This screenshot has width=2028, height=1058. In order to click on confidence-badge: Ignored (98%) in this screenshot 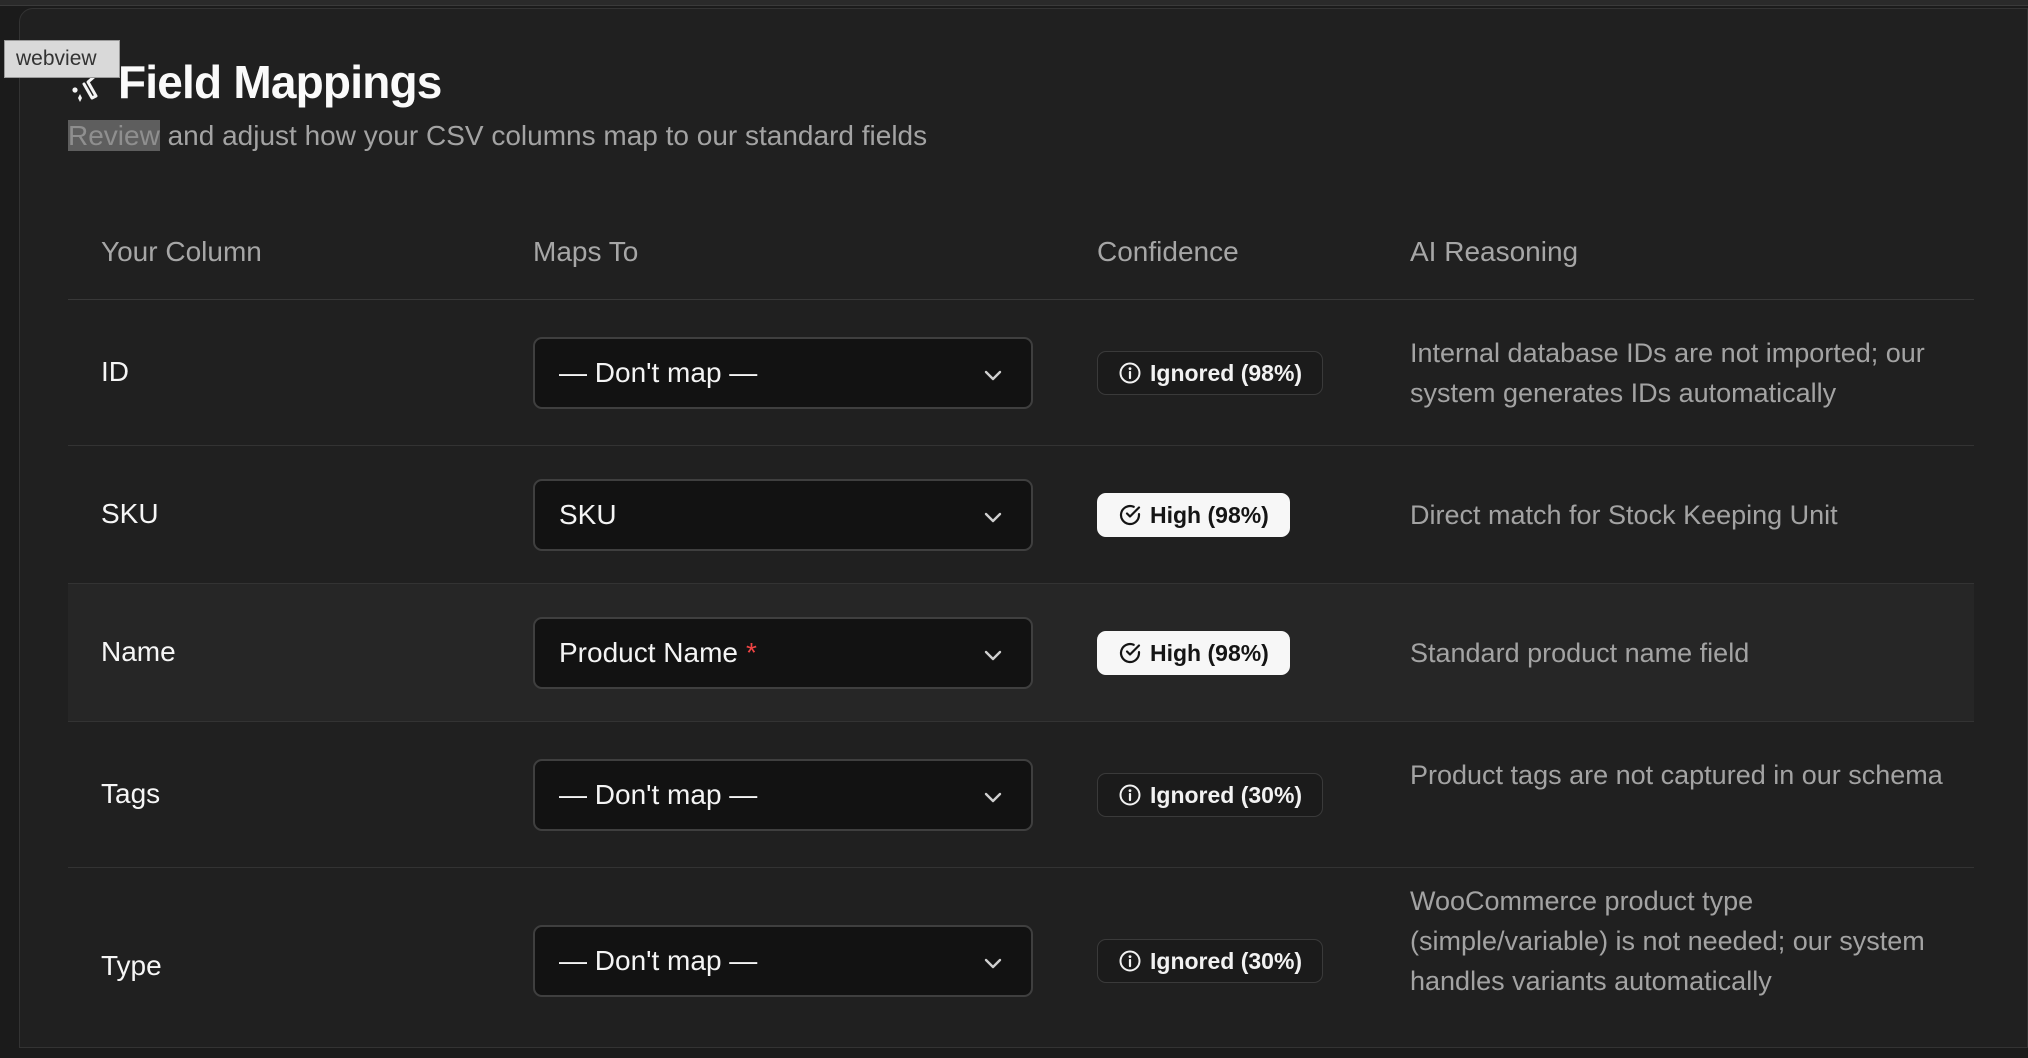, I will do `click(1210, 373)`.